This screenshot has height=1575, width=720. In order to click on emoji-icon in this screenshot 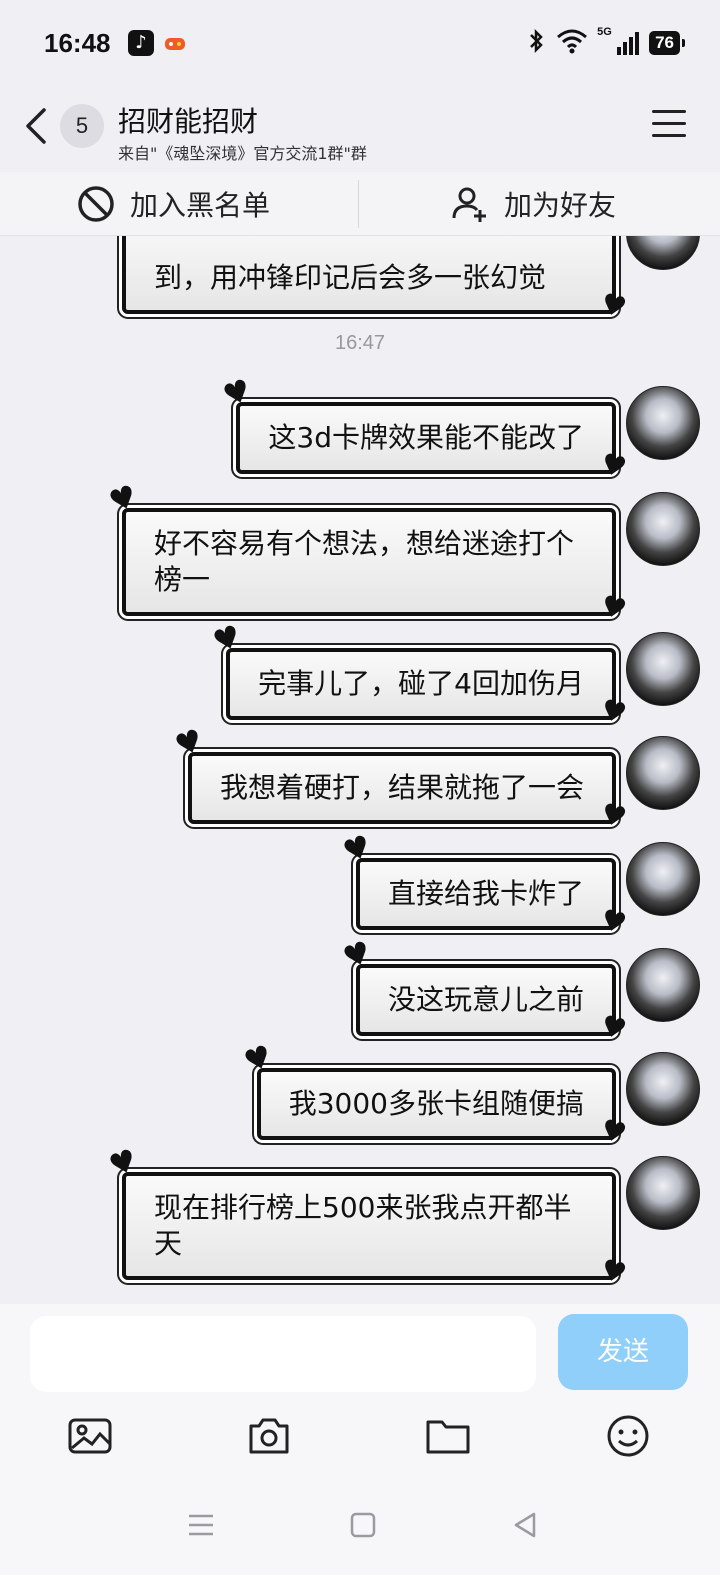, I will do `click(628, 1436)`.